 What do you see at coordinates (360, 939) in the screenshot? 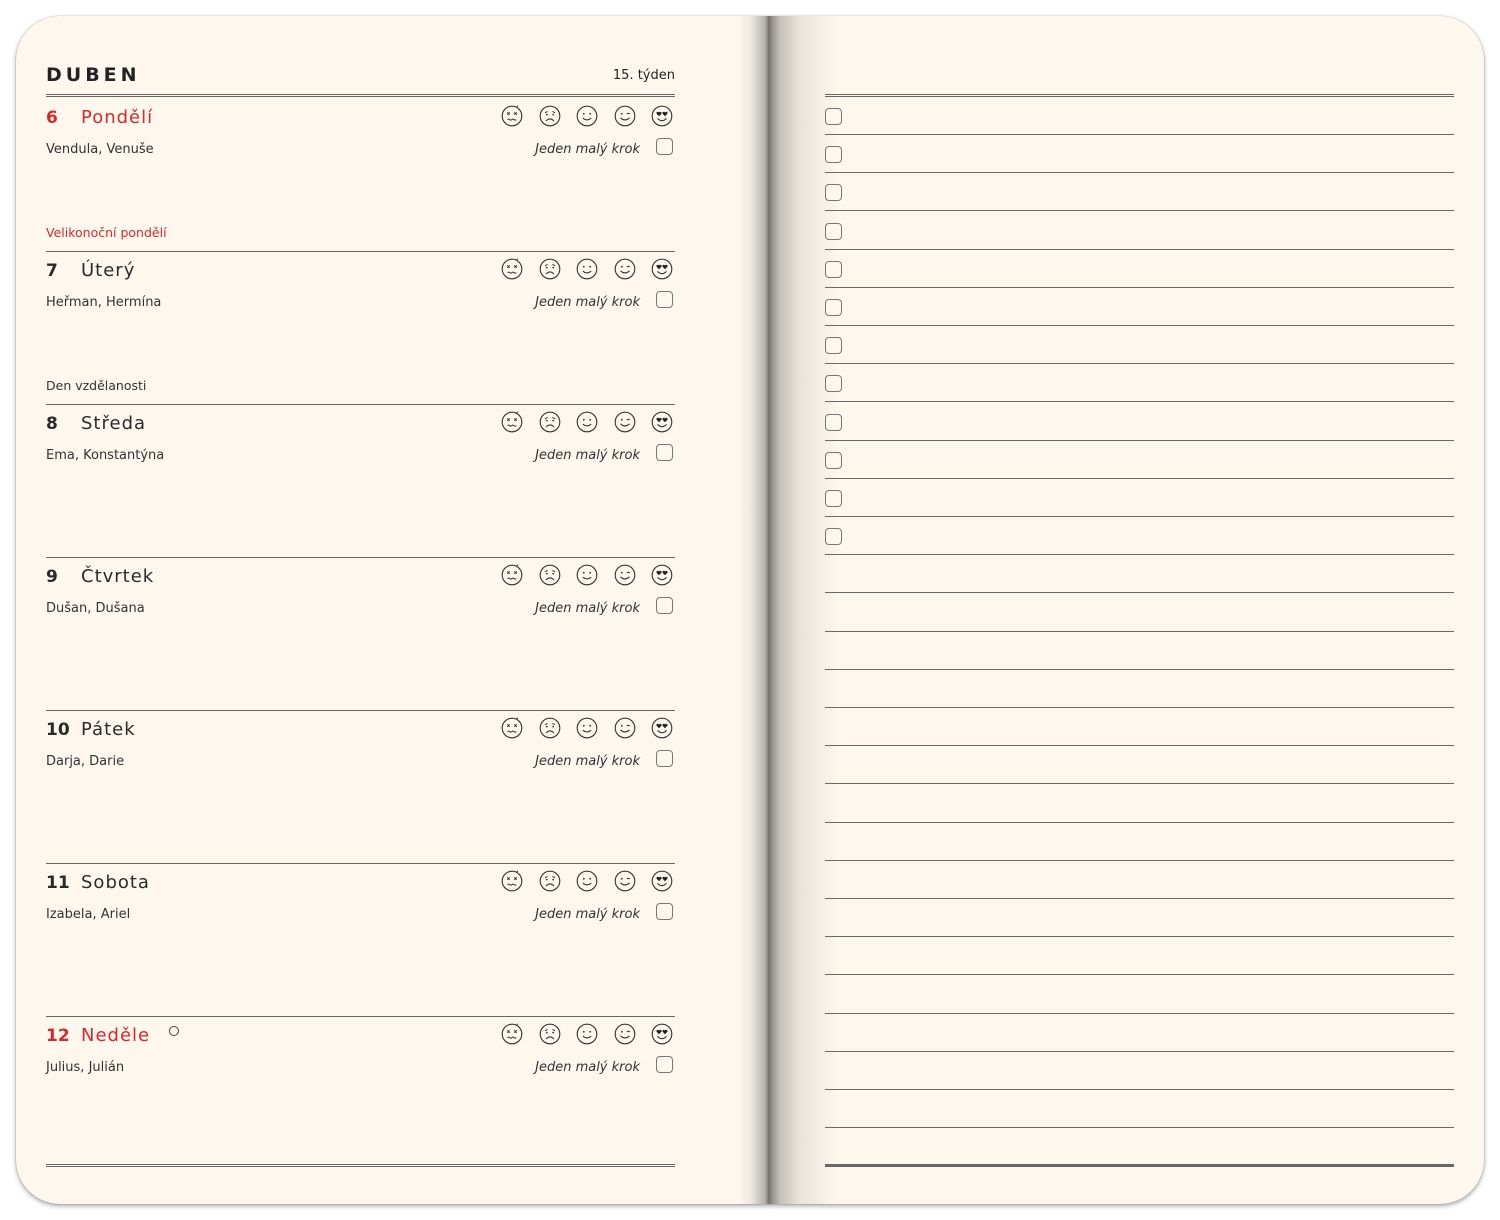
I see `day-entry: 11 Sobota Izabela, Ariel Jeden malý krok` at bounding box center [360, 939].